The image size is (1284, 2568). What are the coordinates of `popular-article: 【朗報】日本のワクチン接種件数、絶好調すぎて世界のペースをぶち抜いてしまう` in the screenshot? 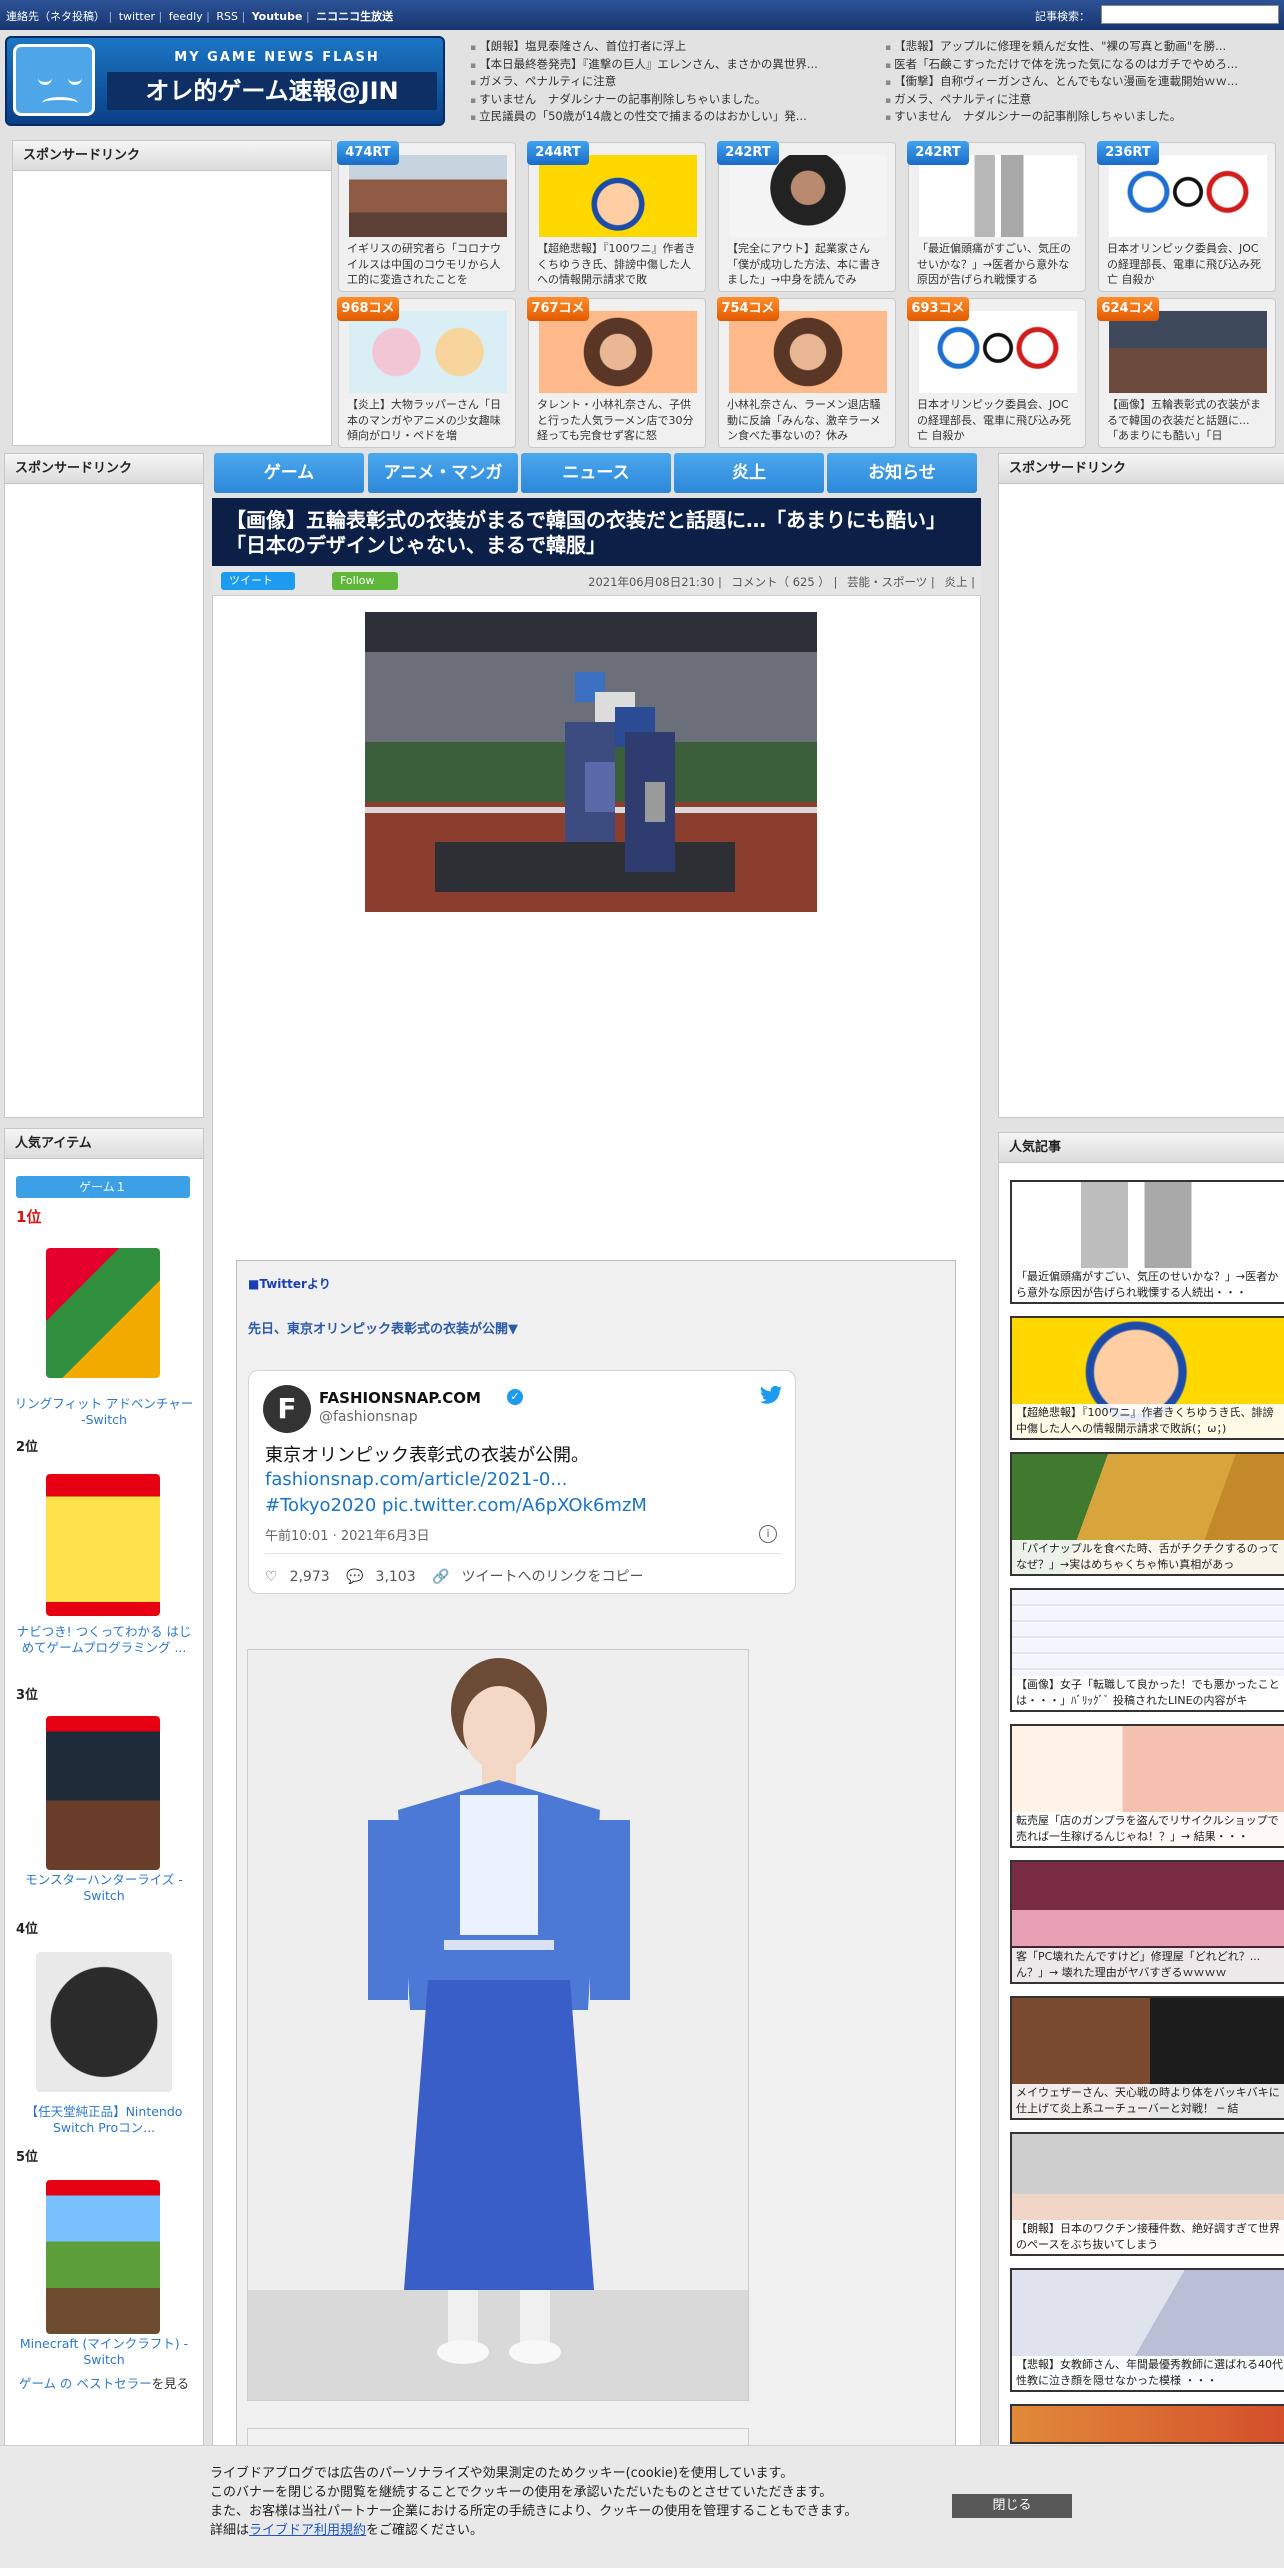 It's located at (1147, 2194).